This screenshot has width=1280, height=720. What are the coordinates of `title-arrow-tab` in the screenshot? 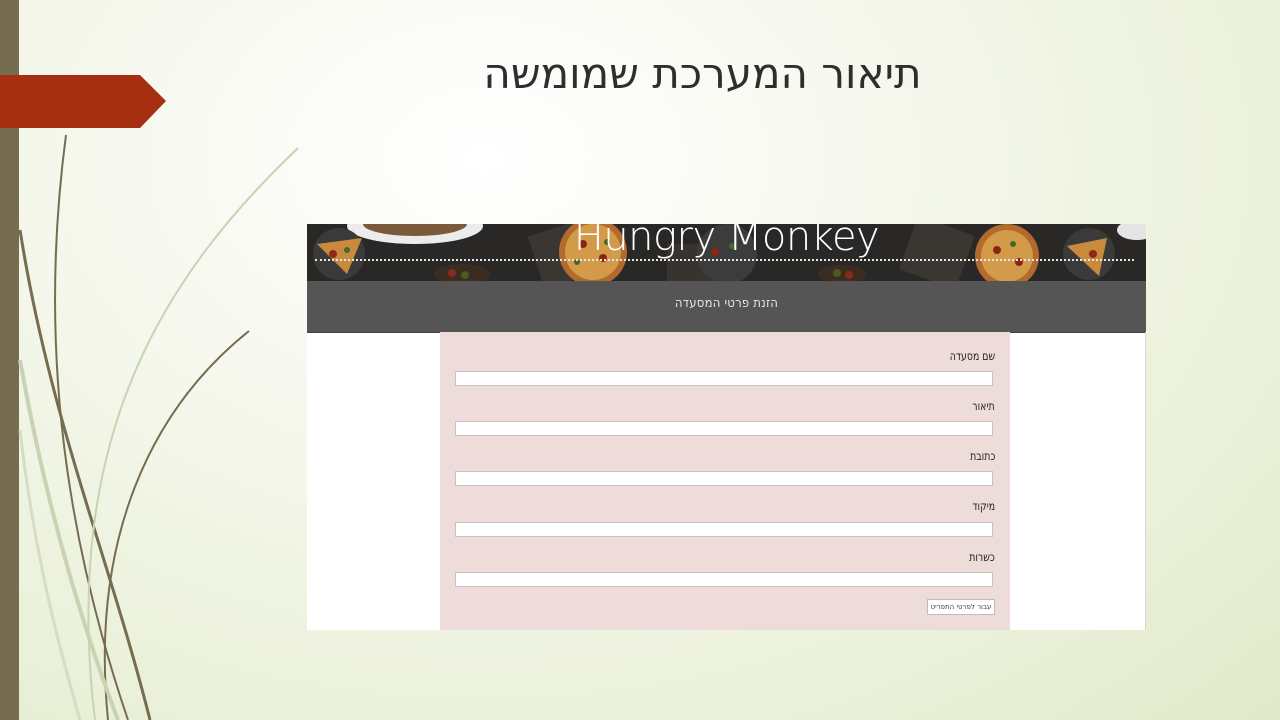 It's located at (83, 101).